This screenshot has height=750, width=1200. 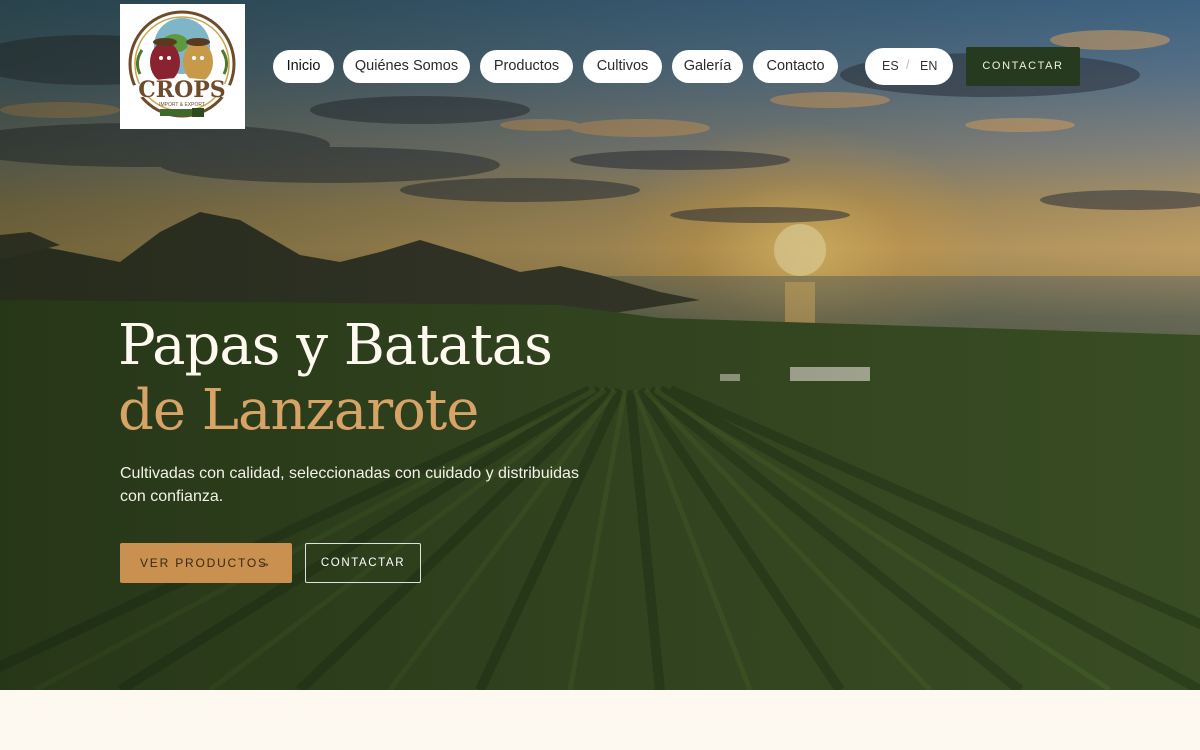 What do you see at coordinates (298, 410) in the screenshot?
I see `hero-title-line2: de Lanzarote` at bounding box center [298, 410].